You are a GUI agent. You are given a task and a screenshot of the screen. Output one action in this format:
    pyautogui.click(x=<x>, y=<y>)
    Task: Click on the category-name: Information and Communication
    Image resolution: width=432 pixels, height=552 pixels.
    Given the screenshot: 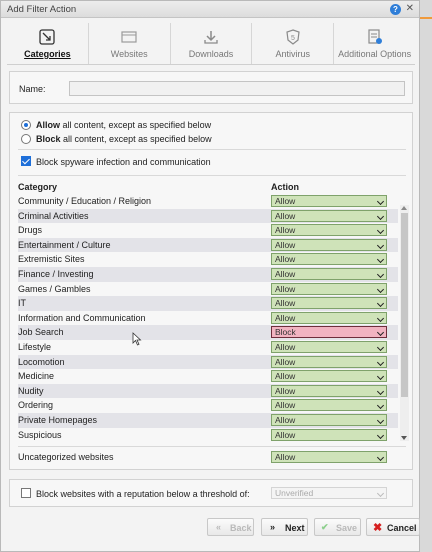 What is the action you would take?
    pyautogui.click(x=82, y=317)
    